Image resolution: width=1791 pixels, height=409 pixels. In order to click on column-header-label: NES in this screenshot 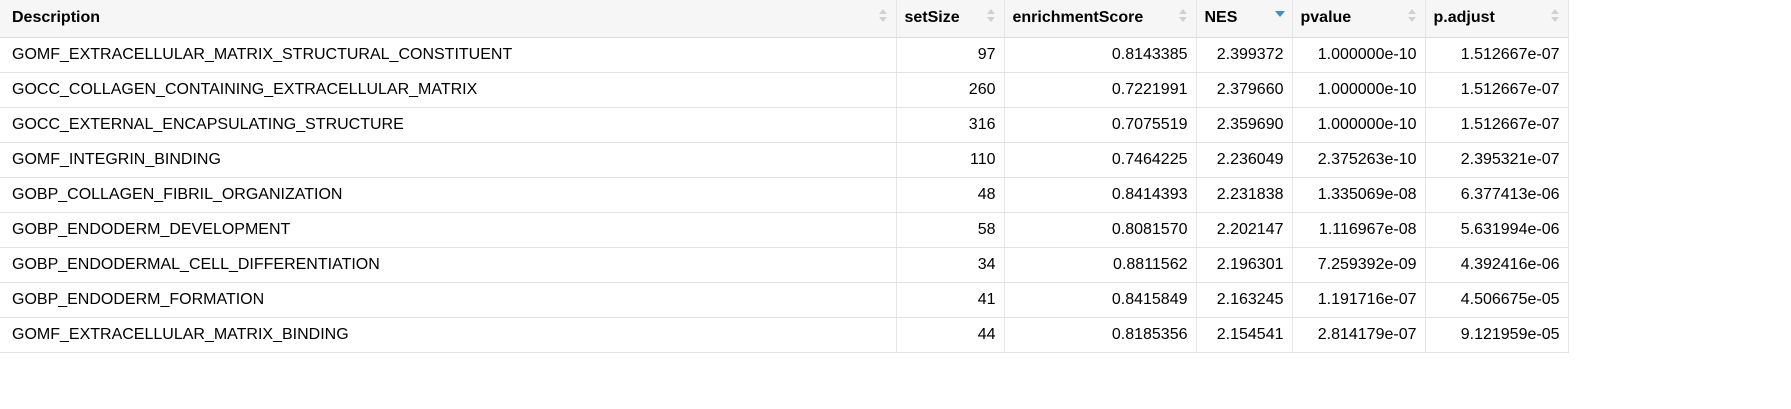, I will do `click(1221, 18)`.